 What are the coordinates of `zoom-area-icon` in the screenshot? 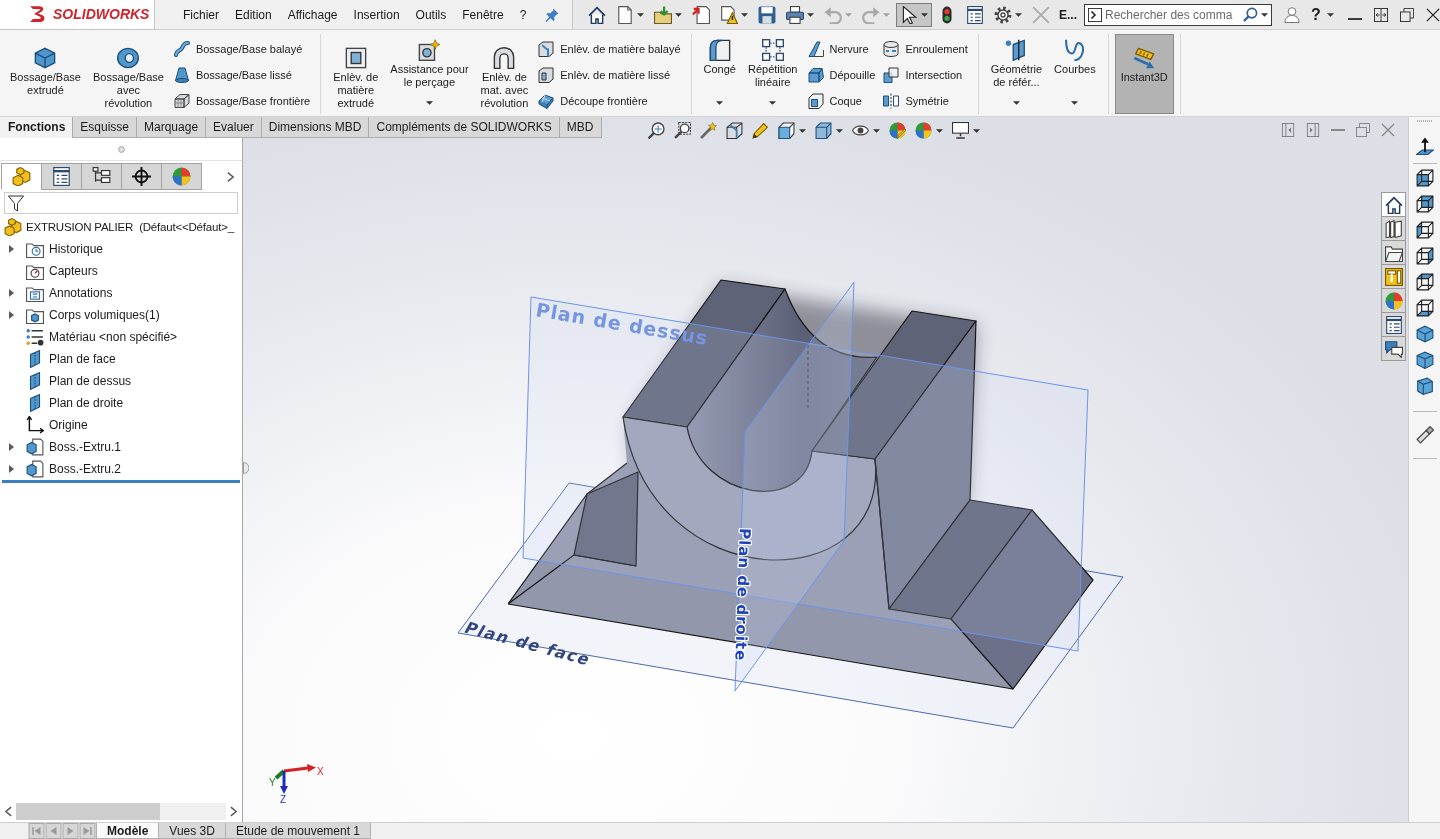 It's located at (682, 130).